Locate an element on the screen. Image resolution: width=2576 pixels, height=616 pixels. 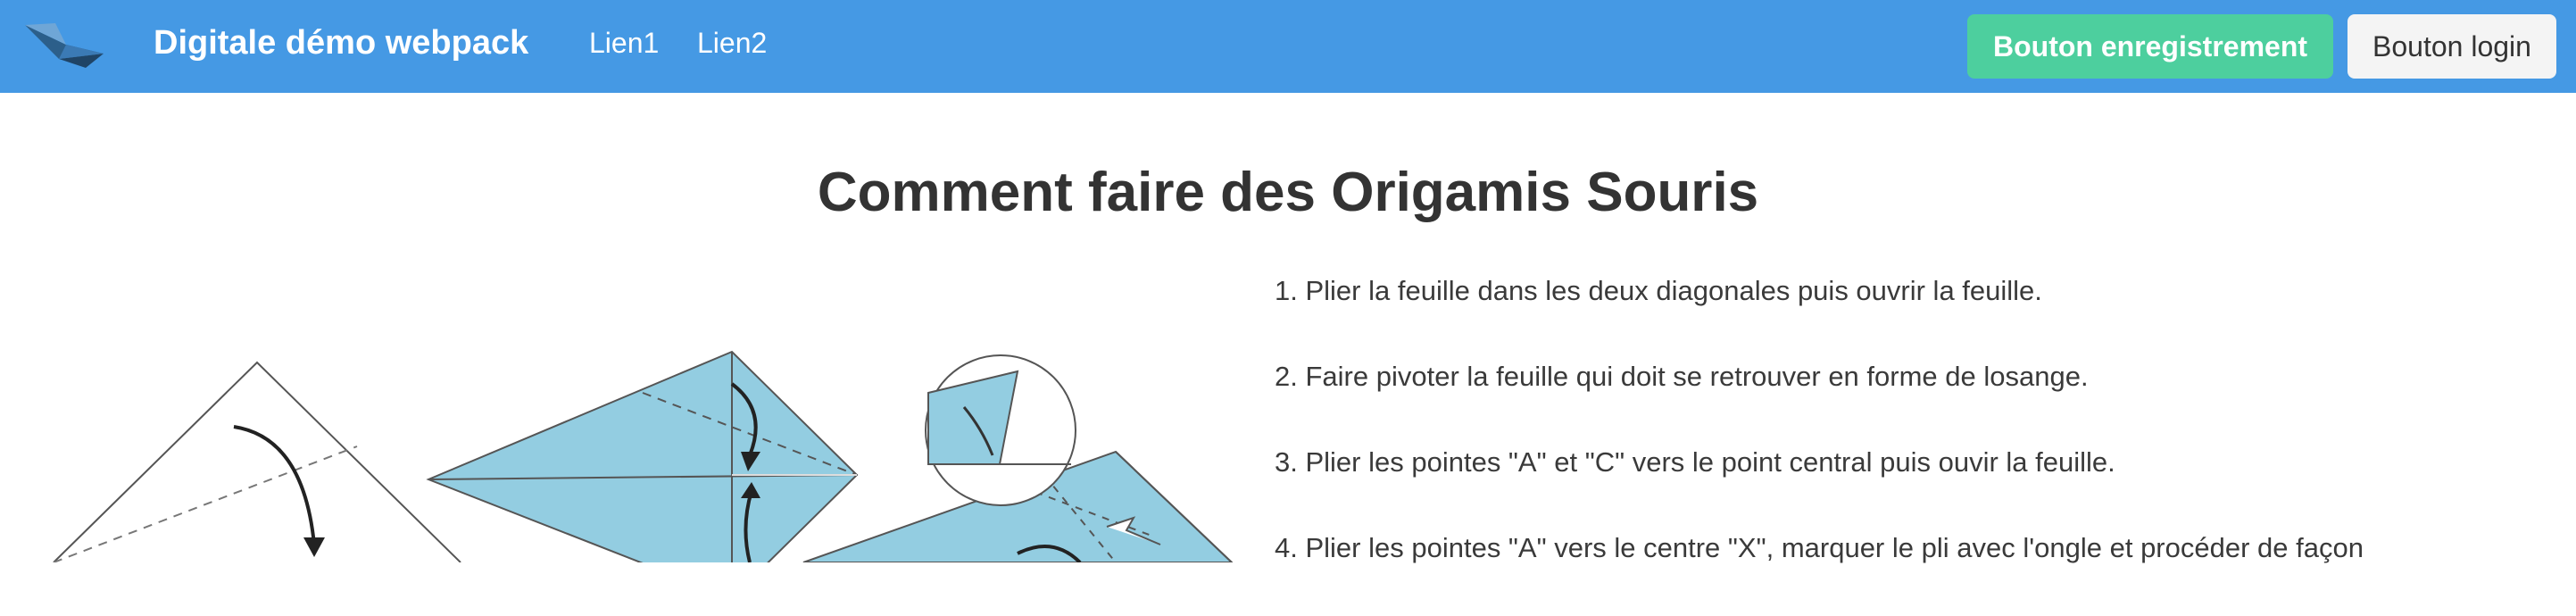
nav-link-lien1: Lien1 is located at coordinates (624, 43).